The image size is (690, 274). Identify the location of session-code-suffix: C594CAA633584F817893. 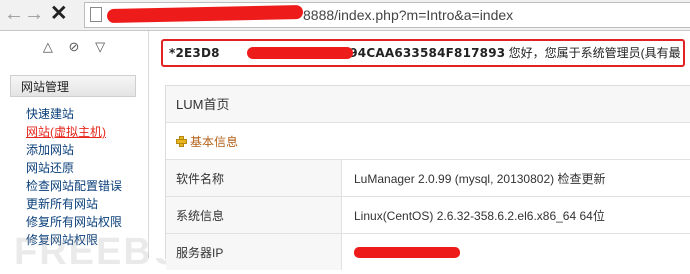
(419, 53).